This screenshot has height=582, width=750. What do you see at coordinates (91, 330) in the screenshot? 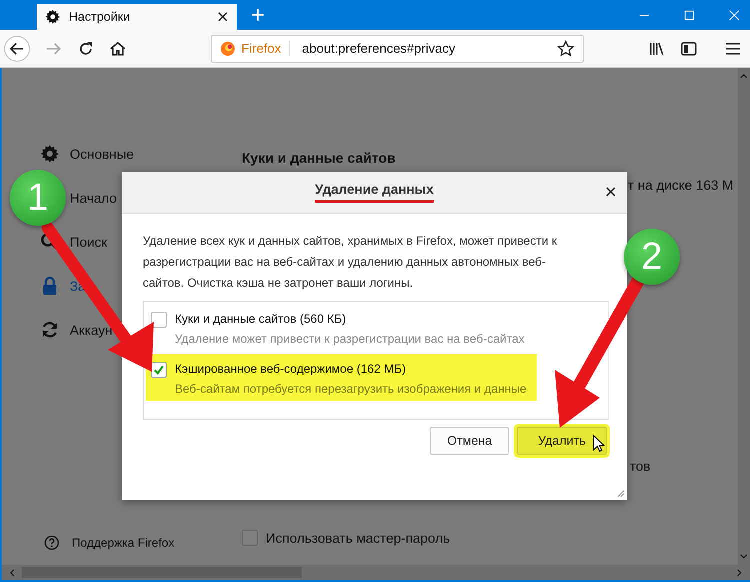
I see `sidebar-label: Аккаун` at bounding box center [91, 330].